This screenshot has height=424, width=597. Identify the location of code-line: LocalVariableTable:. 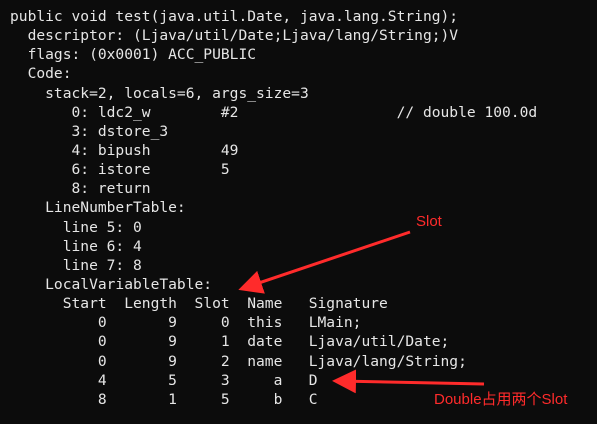
(111, 284).